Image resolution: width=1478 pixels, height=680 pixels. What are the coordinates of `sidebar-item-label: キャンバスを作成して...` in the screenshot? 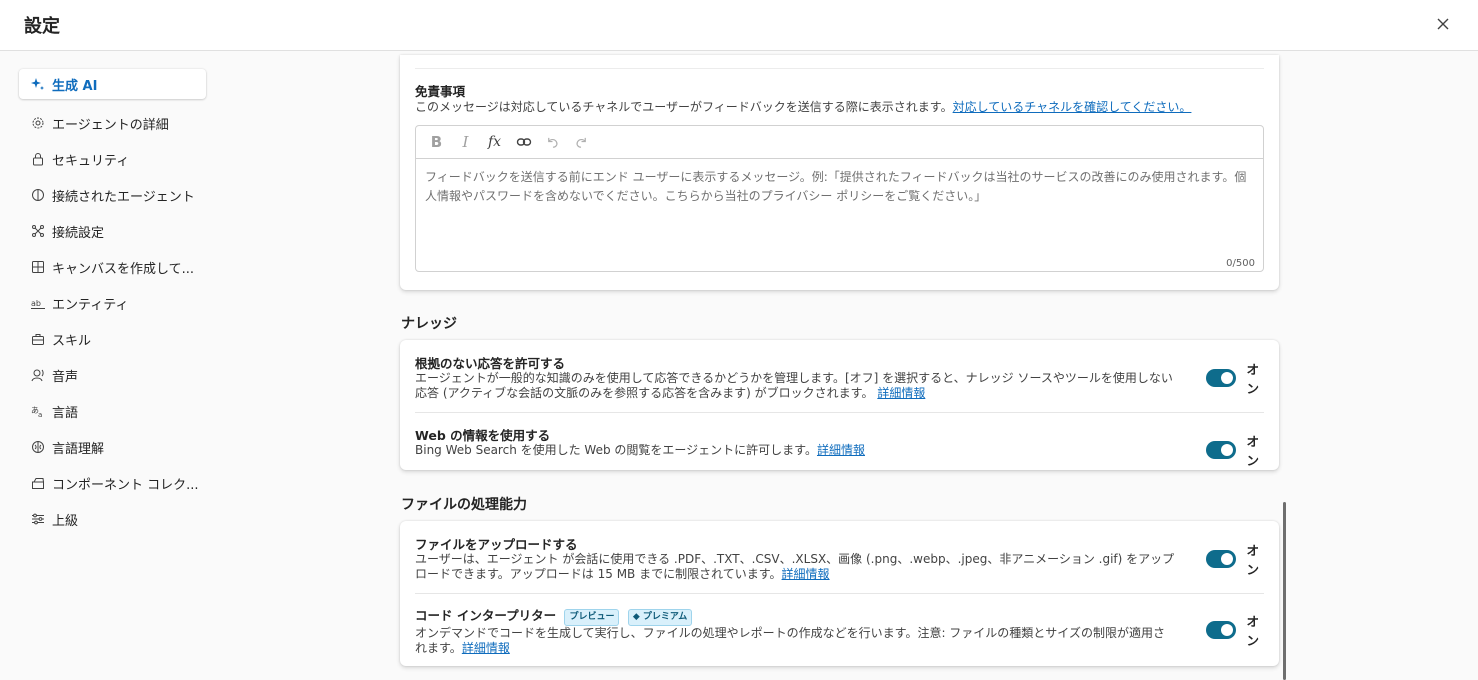 It's located at (123, 269).